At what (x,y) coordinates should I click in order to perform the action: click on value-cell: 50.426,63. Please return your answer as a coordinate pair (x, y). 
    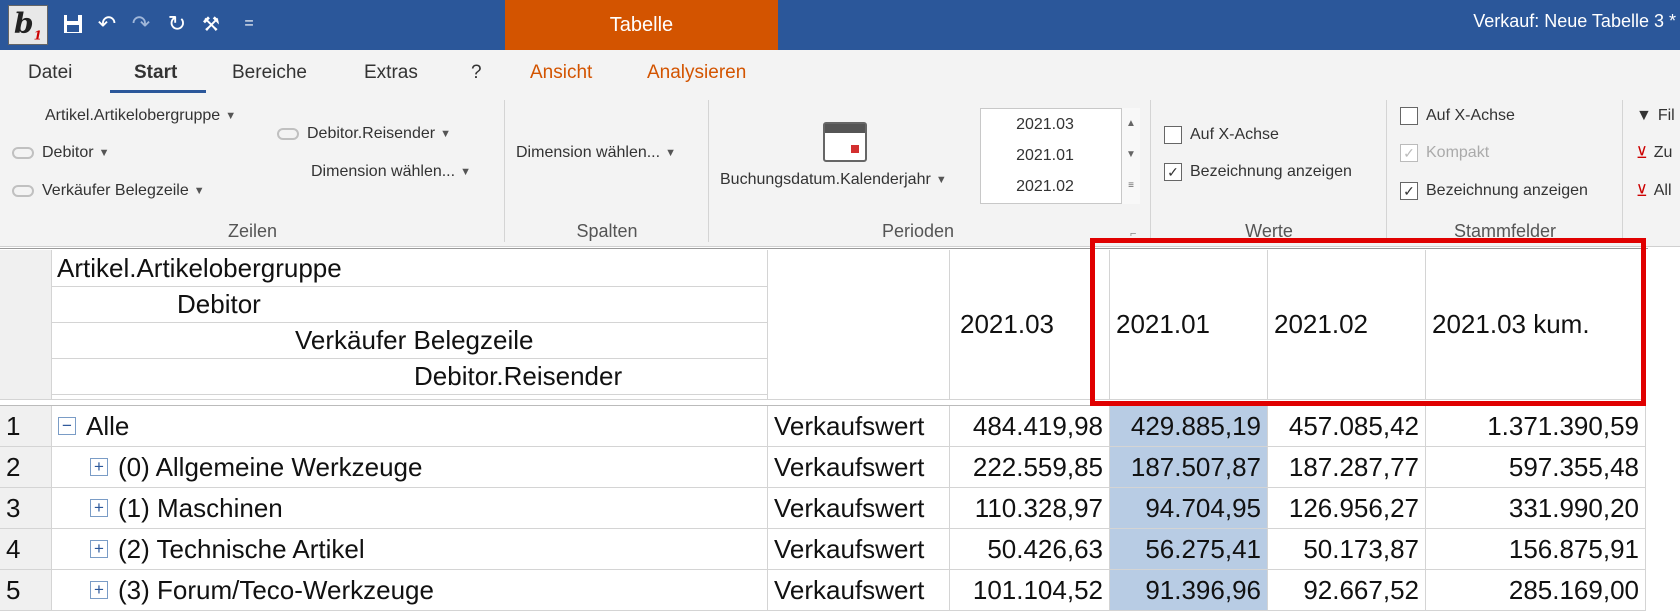
    Looking at the image, I should click on (1030, 549).